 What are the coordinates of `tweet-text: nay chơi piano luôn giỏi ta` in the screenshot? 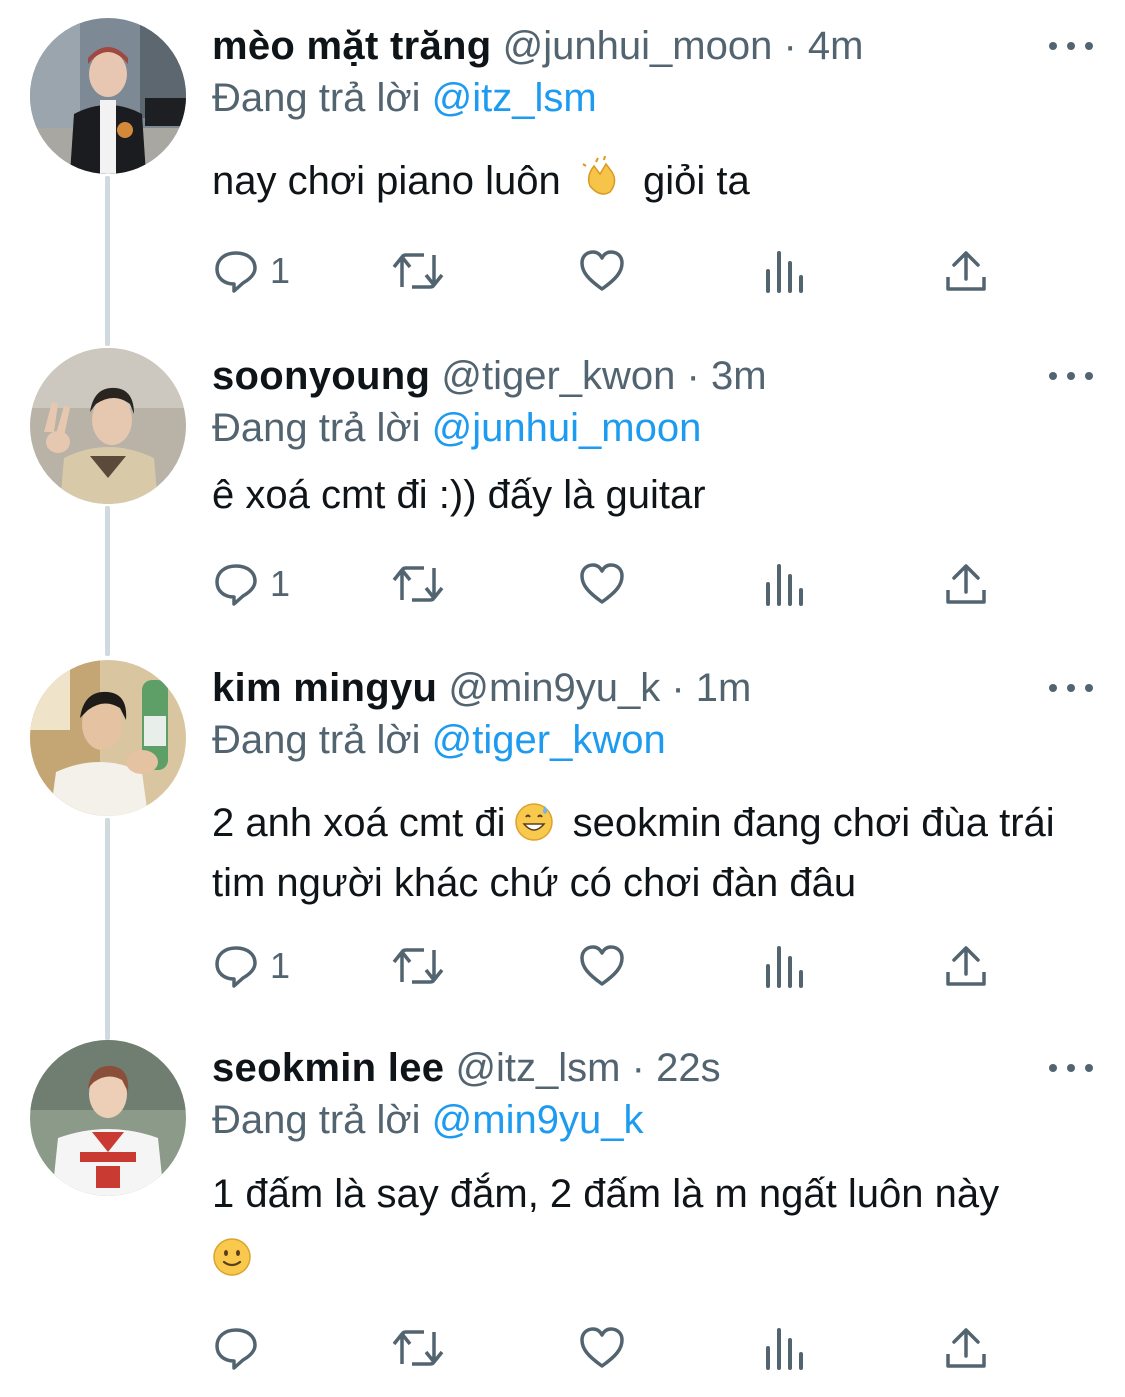 It's located at (652, 184).